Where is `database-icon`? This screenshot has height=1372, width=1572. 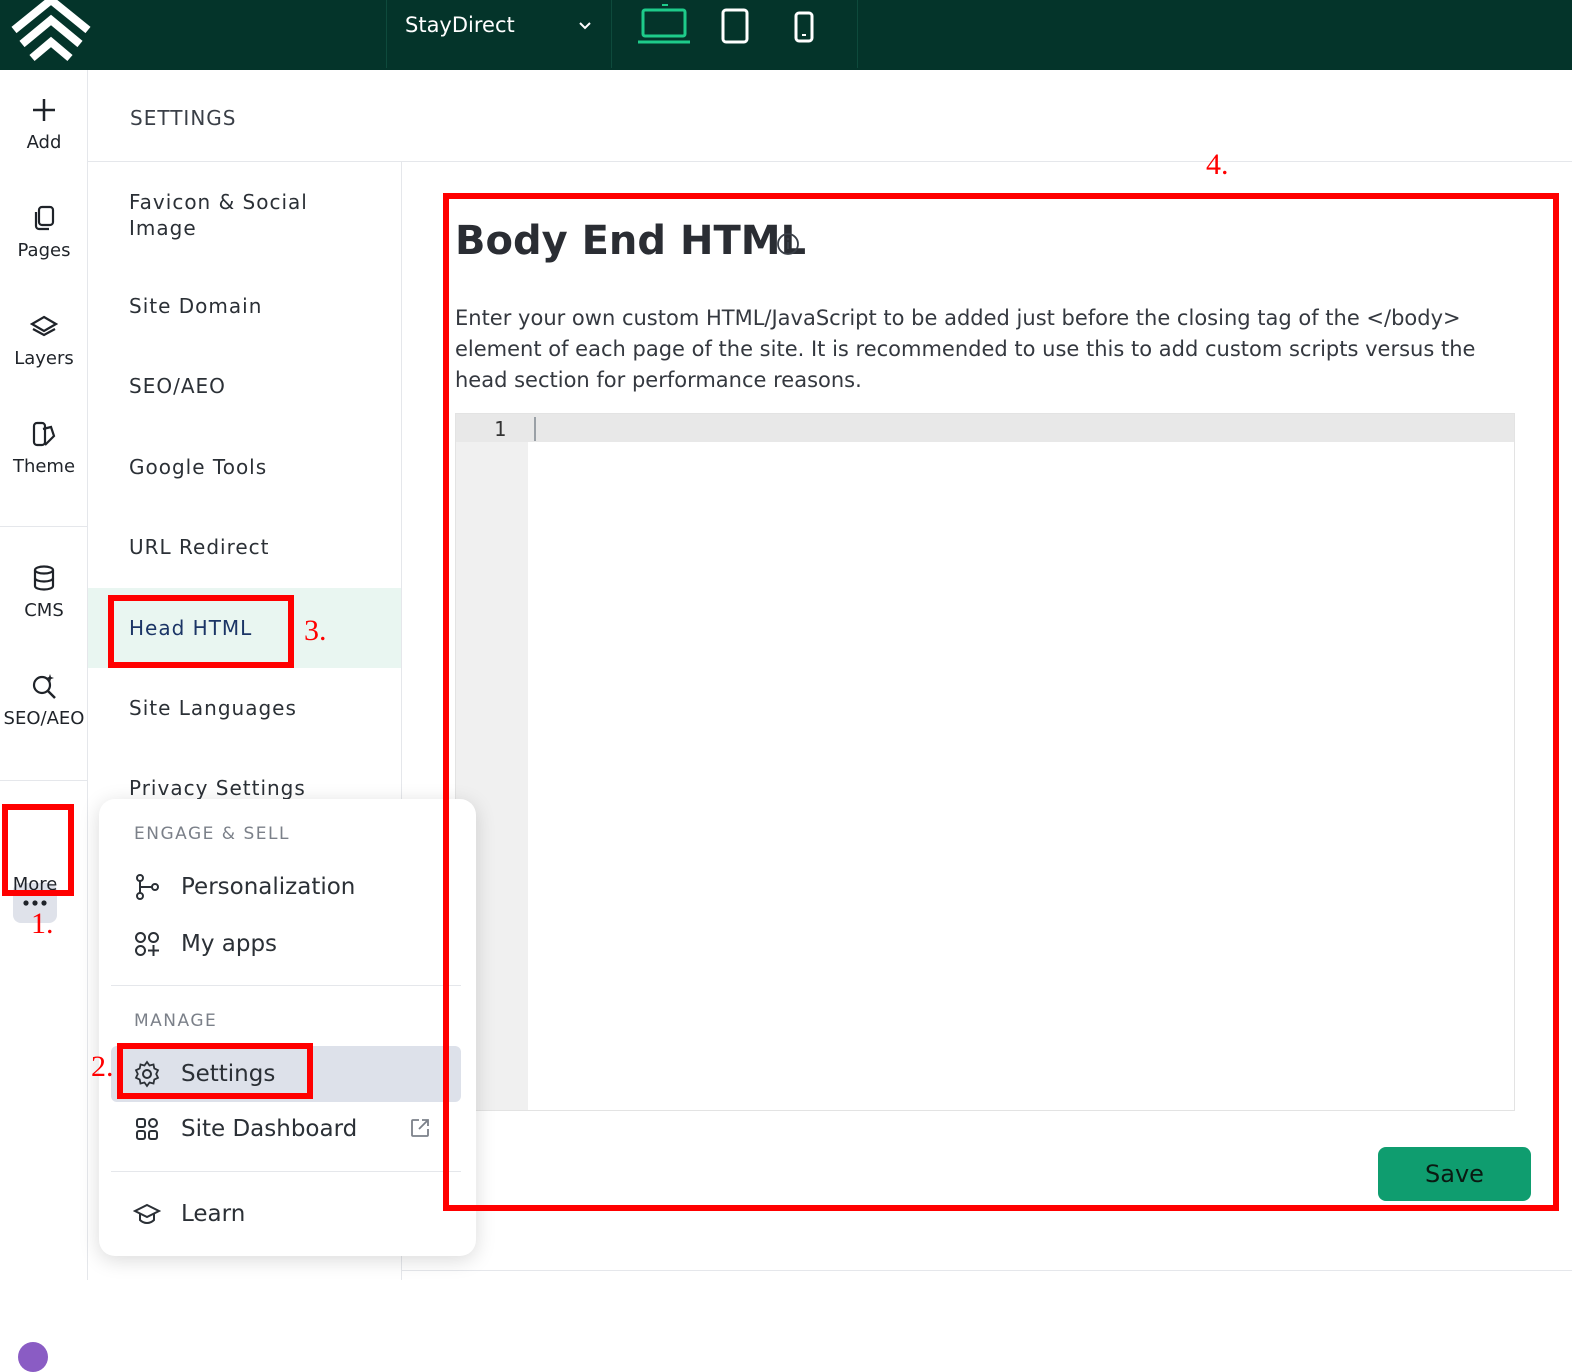 database-icon is located at coordinates (44, 578).